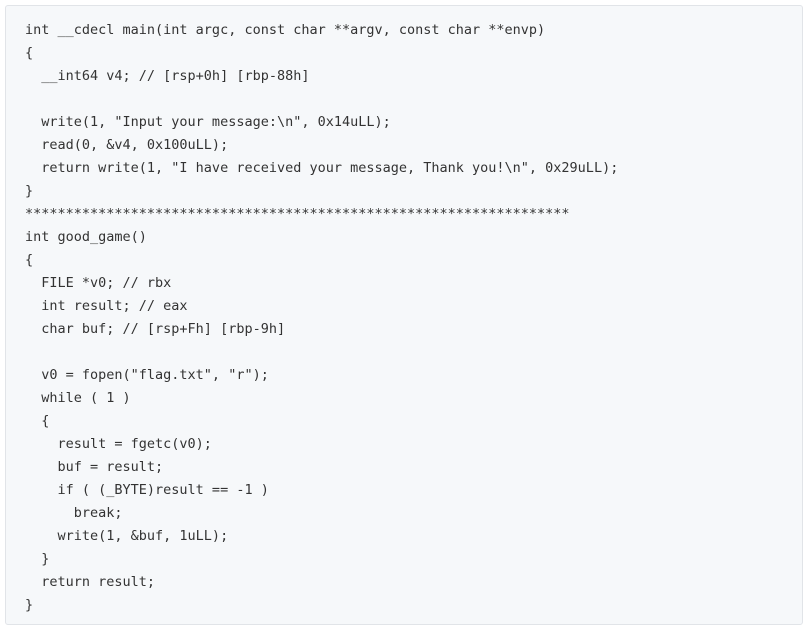 The width and height of the screenshot is (810, 629). I want to click on code-line-good-game-signature: int good_game(), so click(86, 237).